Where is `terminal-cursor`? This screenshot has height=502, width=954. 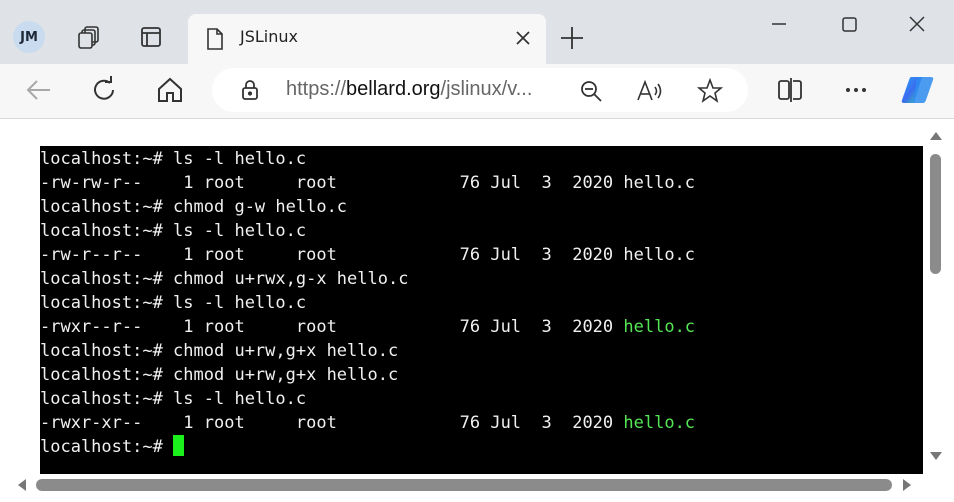
terminal-cursor is located at coordinates (179, 445).